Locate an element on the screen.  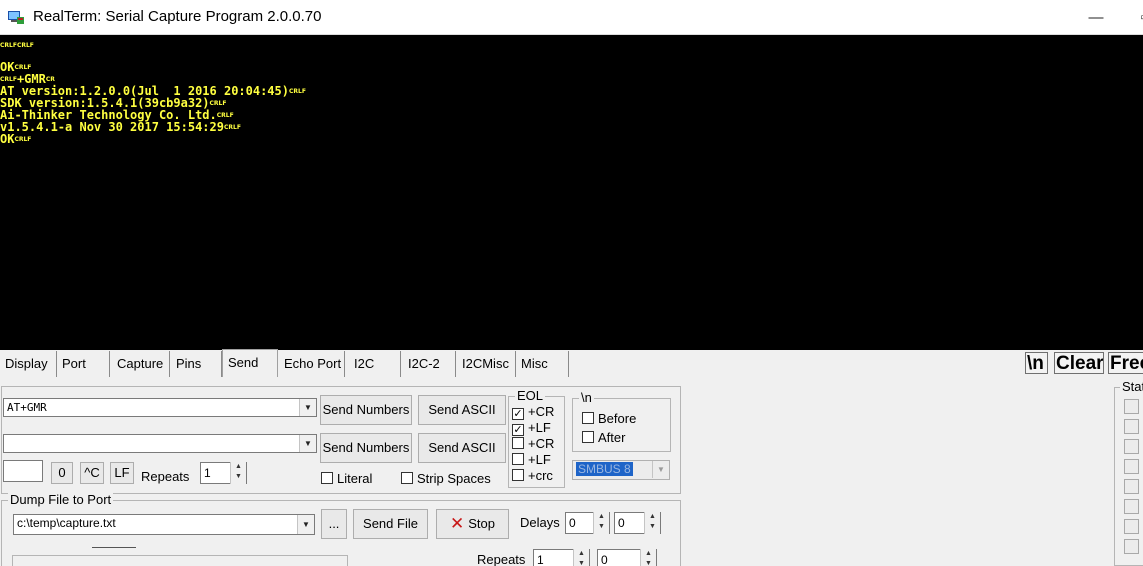
eol-crc-checkbox: +crc is located at coordinates (532, 476).